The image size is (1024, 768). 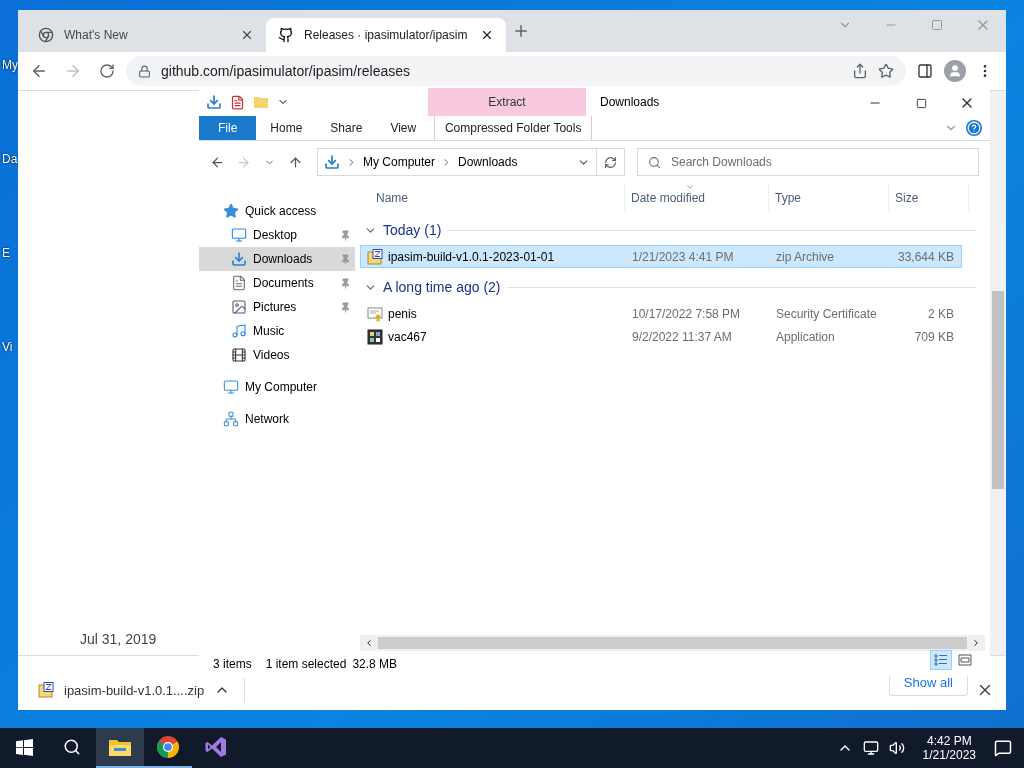 I want to click on file-name: penis, so click(x=493, y=313).